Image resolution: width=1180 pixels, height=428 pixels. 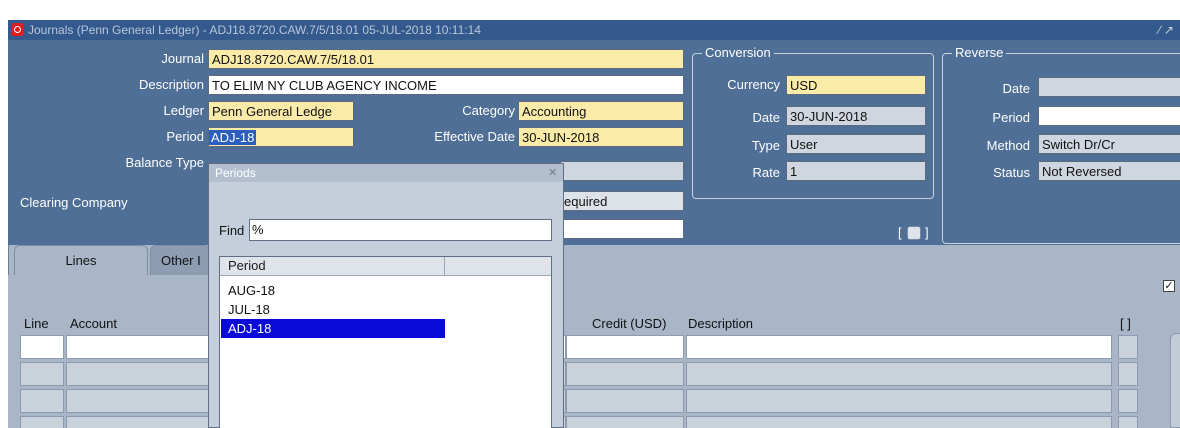 What do you see at coordinates (1011, 172) in the screenshot?
I see `reverse-status-label: Status` at bounding box center [1011, 172].